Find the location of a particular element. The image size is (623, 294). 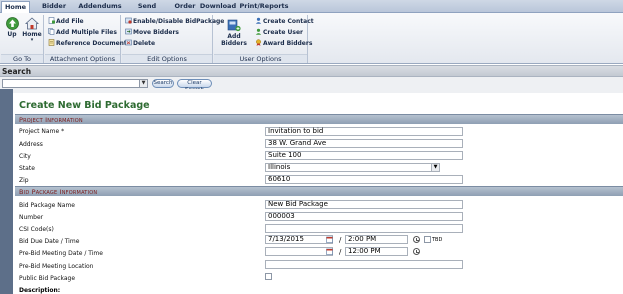

delete-button: Delete is located at coordinates (140, 44).